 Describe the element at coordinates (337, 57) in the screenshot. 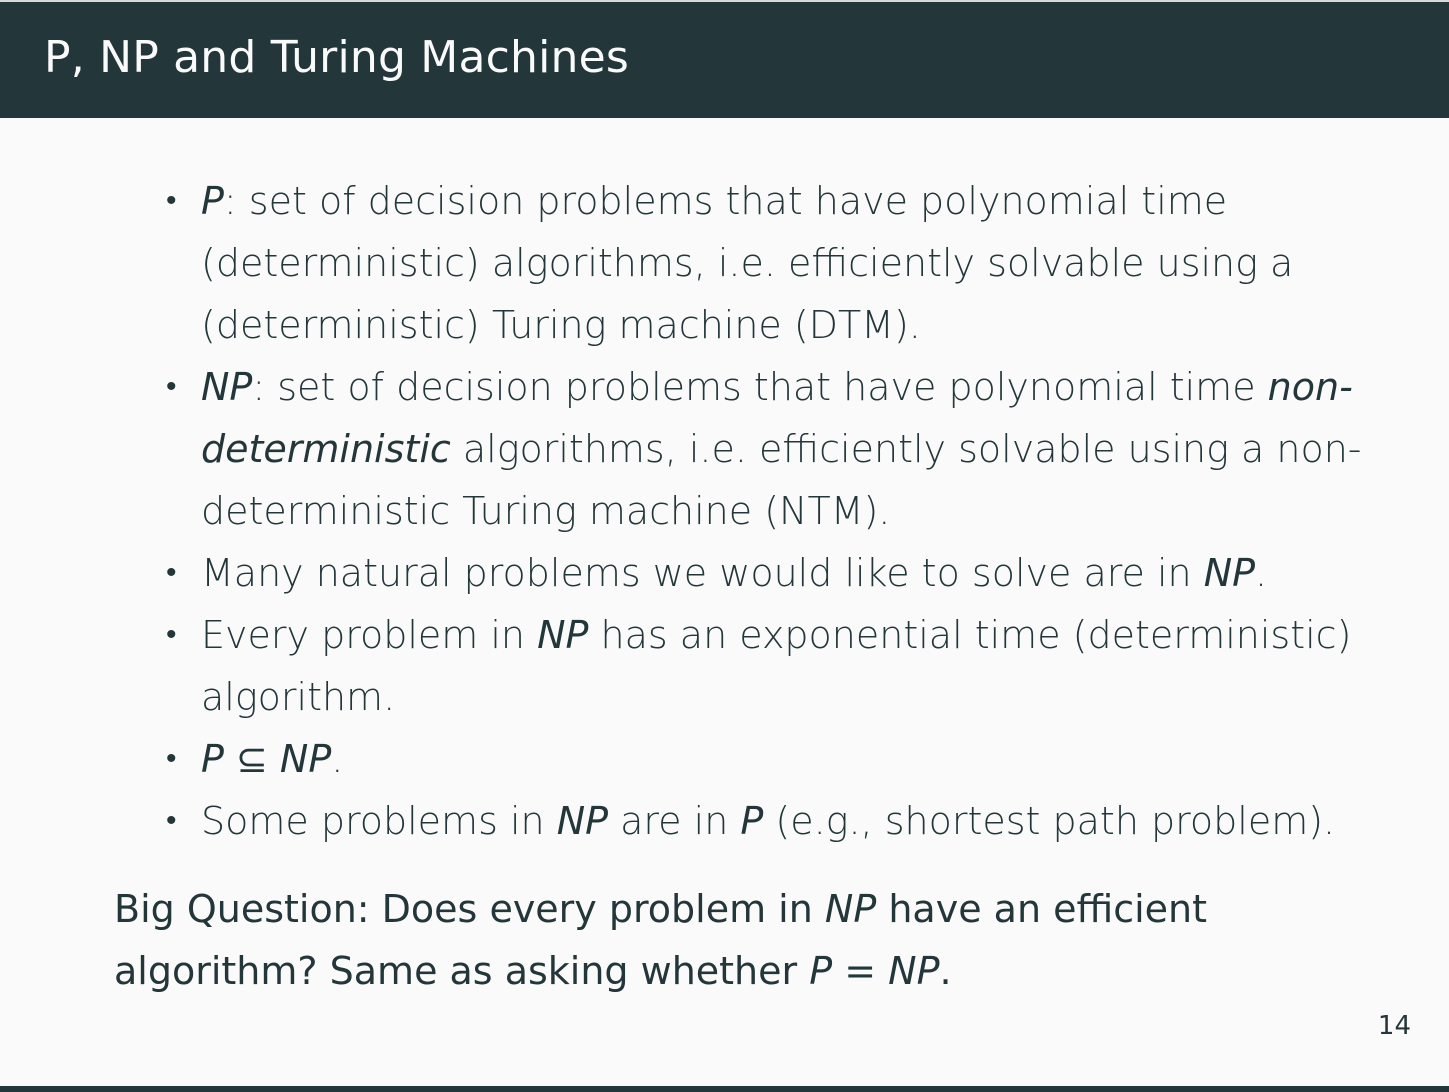

I see `slide-title: P, NP and Turing Machines` at that location.